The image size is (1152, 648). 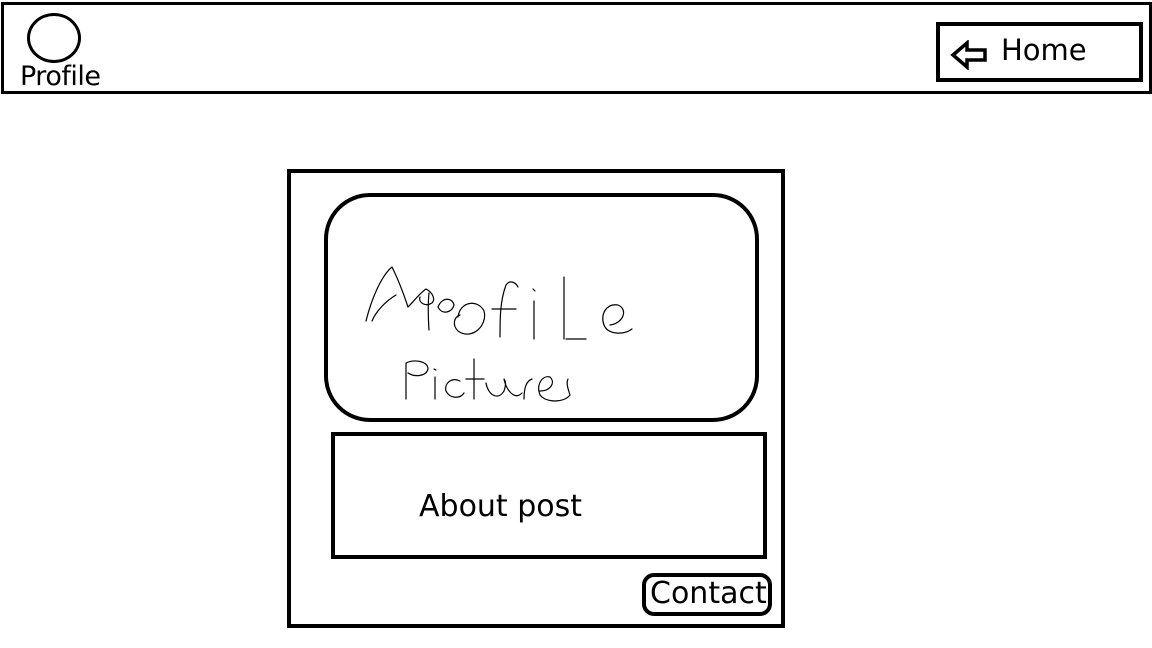 I want to click on profile-picture-placeholder, so click(x=541, y=307).